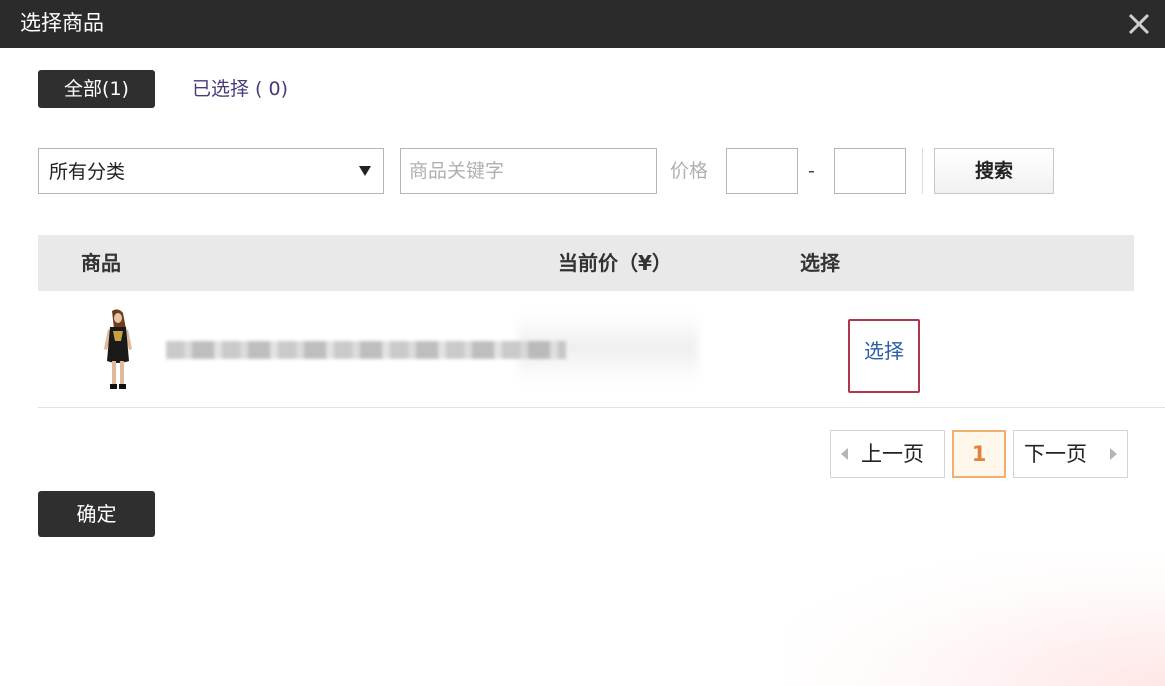 Image resolution: width=1165 pixels, height=686 pixels. I want to click on select-product-button: 选择, so click(884, 356).